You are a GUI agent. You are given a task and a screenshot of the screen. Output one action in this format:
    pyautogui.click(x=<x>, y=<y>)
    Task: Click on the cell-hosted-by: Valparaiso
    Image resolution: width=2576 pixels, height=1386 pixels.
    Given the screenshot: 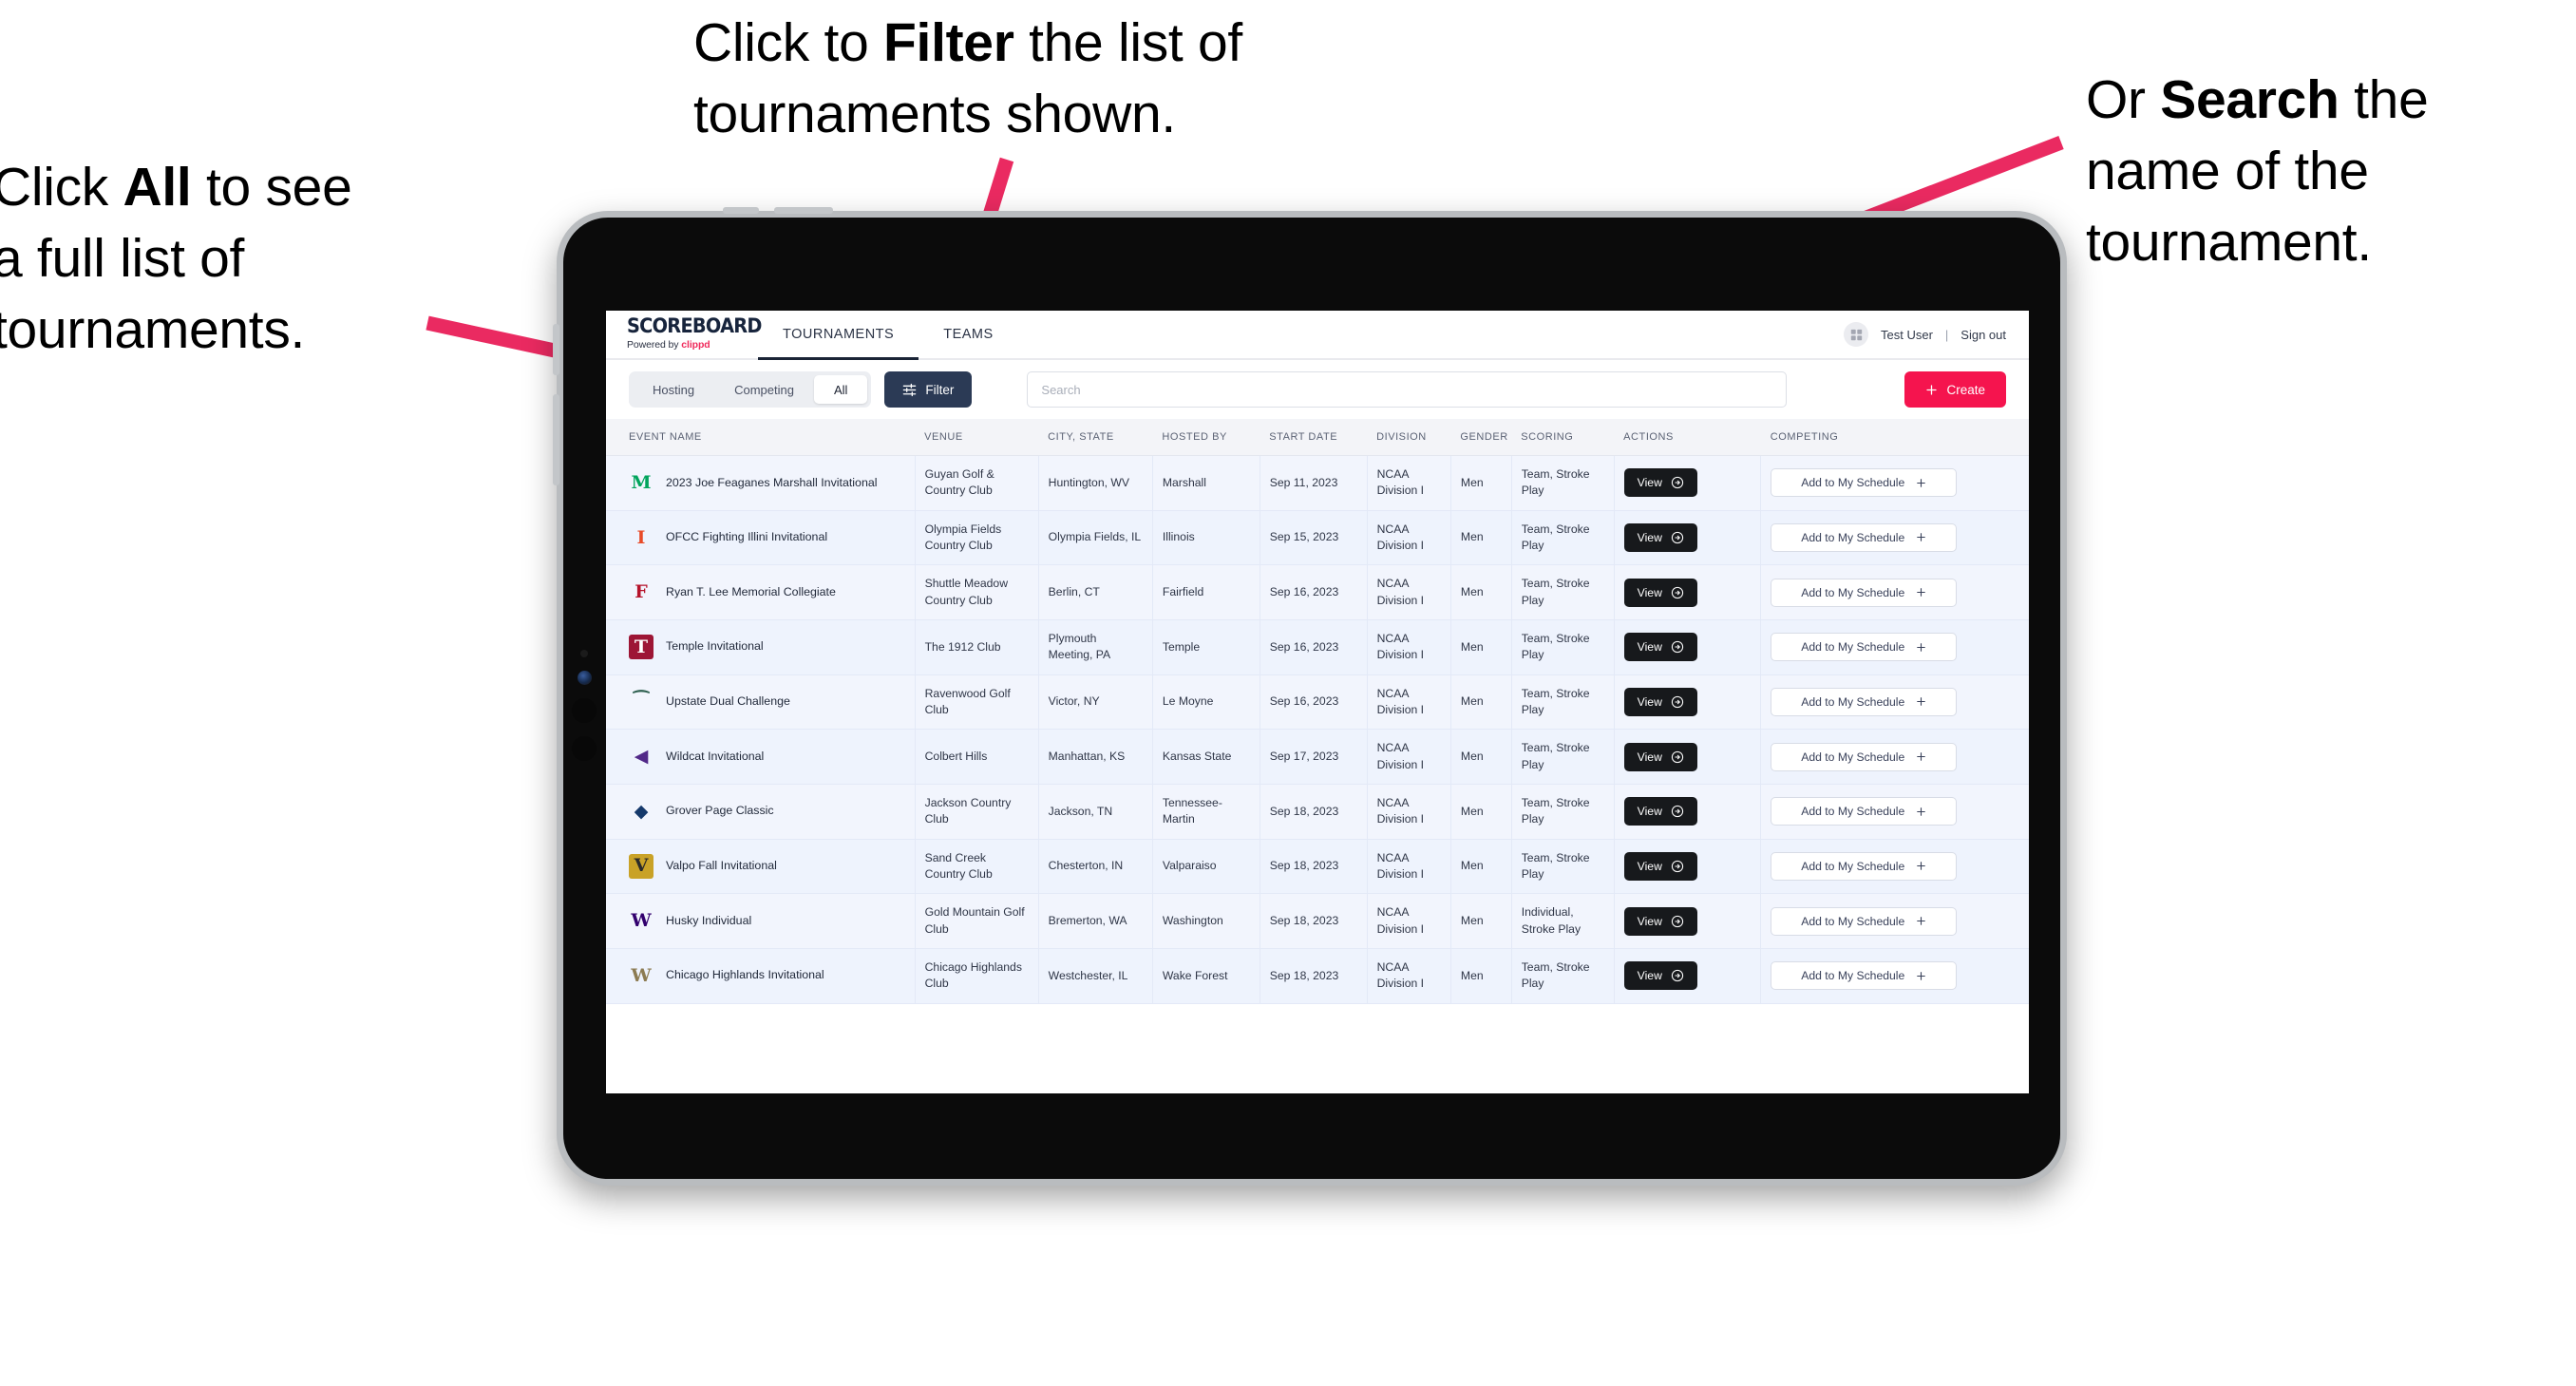 What is the action you would take?
    pyautogui.click(x=1206, y=867)
    